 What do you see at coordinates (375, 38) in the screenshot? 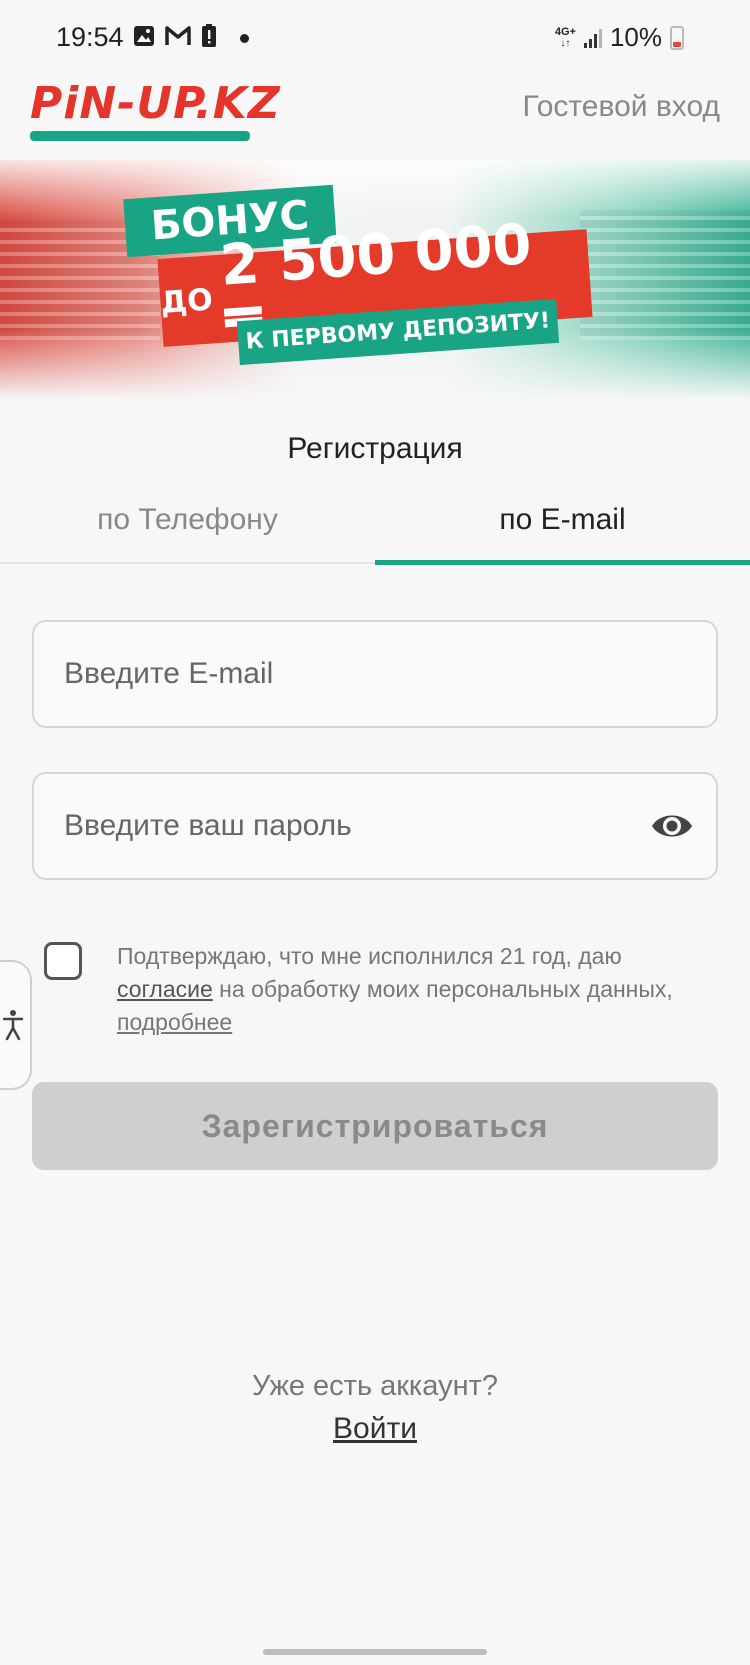
I see `status-bar: 19:54 4G+ ↓↑ 10%` at bounding box center [375, 38].